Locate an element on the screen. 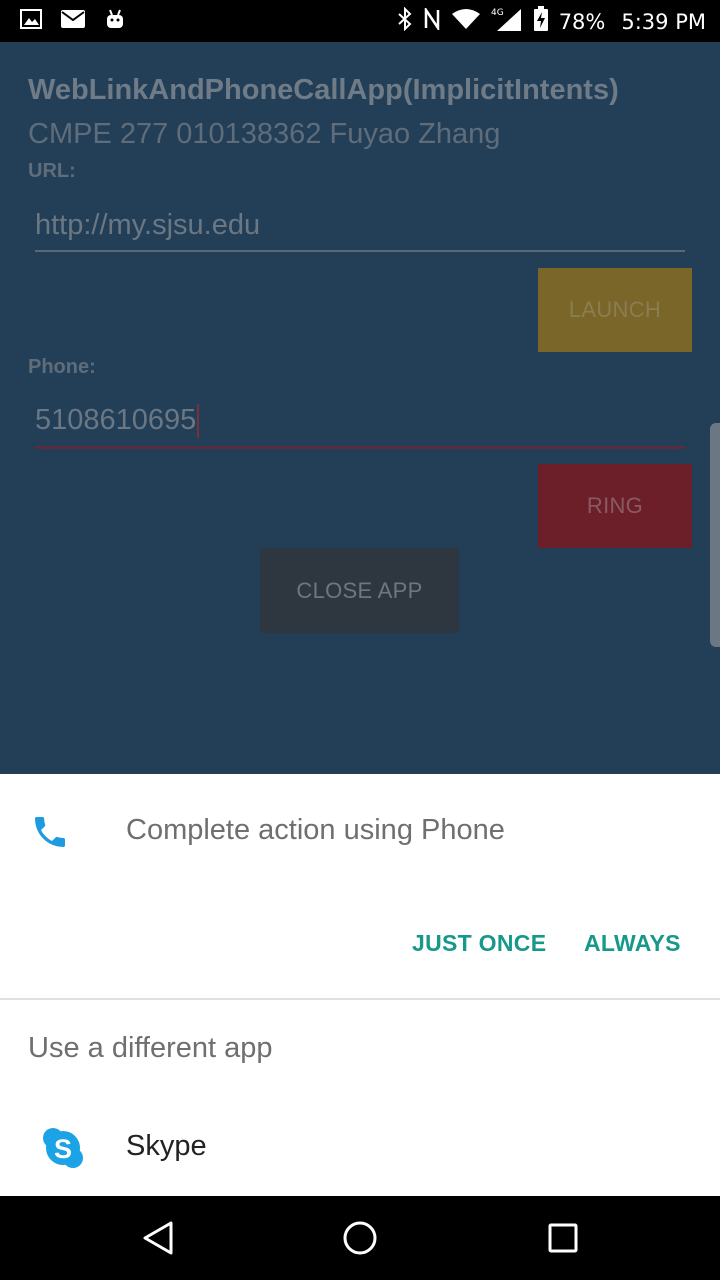 This screenshot has height=1280, width=720. skype-icon: S is located at coordinates (63, 1148).